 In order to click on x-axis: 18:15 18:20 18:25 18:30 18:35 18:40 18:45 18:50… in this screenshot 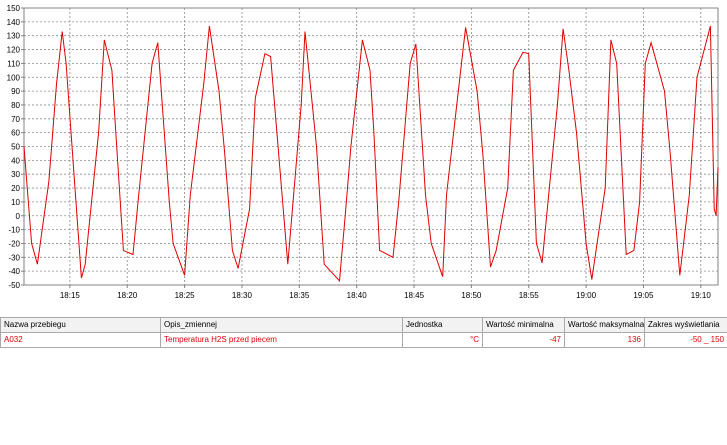, I will do `click(385, 292)`.